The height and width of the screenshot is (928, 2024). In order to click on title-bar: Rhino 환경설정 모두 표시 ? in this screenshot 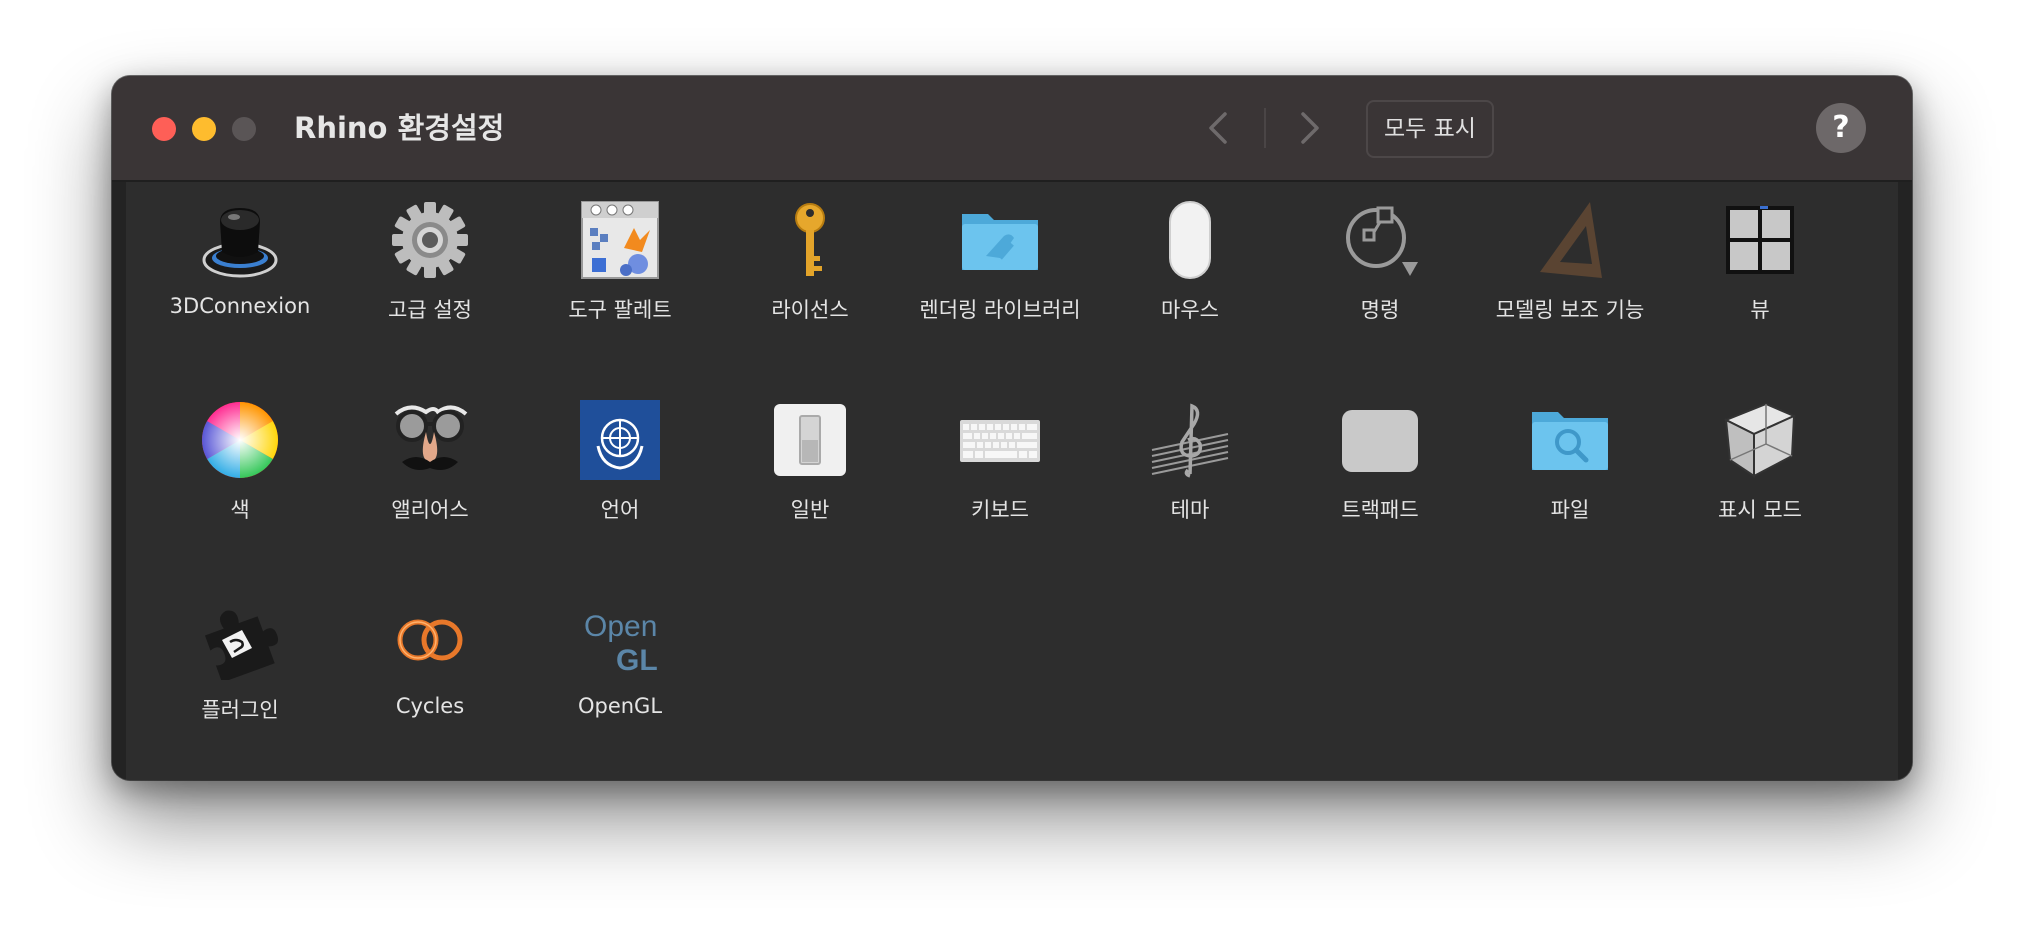, I will do `click(1012, 129)`.